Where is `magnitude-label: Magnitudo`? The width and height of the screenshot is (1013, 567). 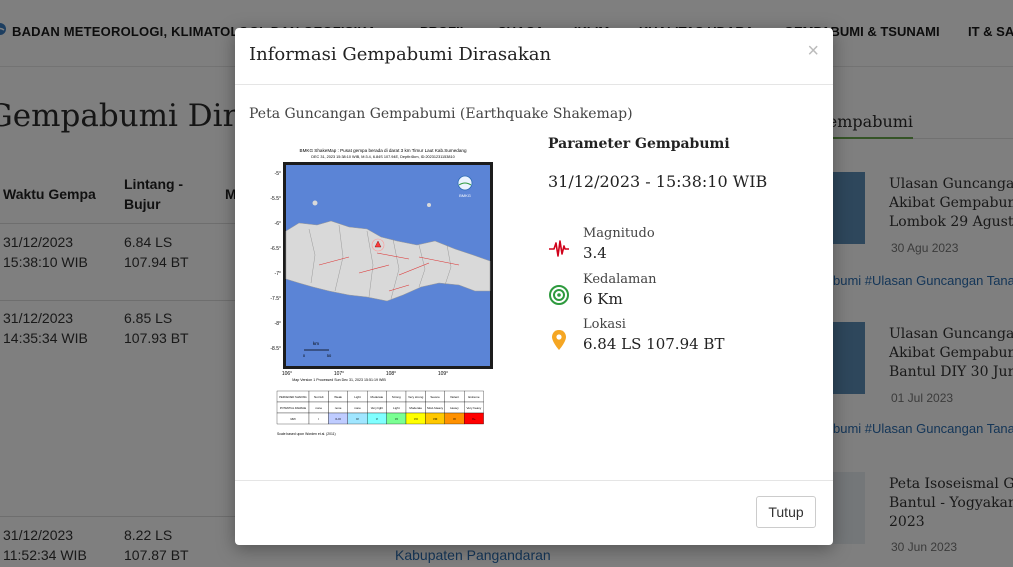
magnitude-label: Magnitudo is located at coordinates (619, 233).